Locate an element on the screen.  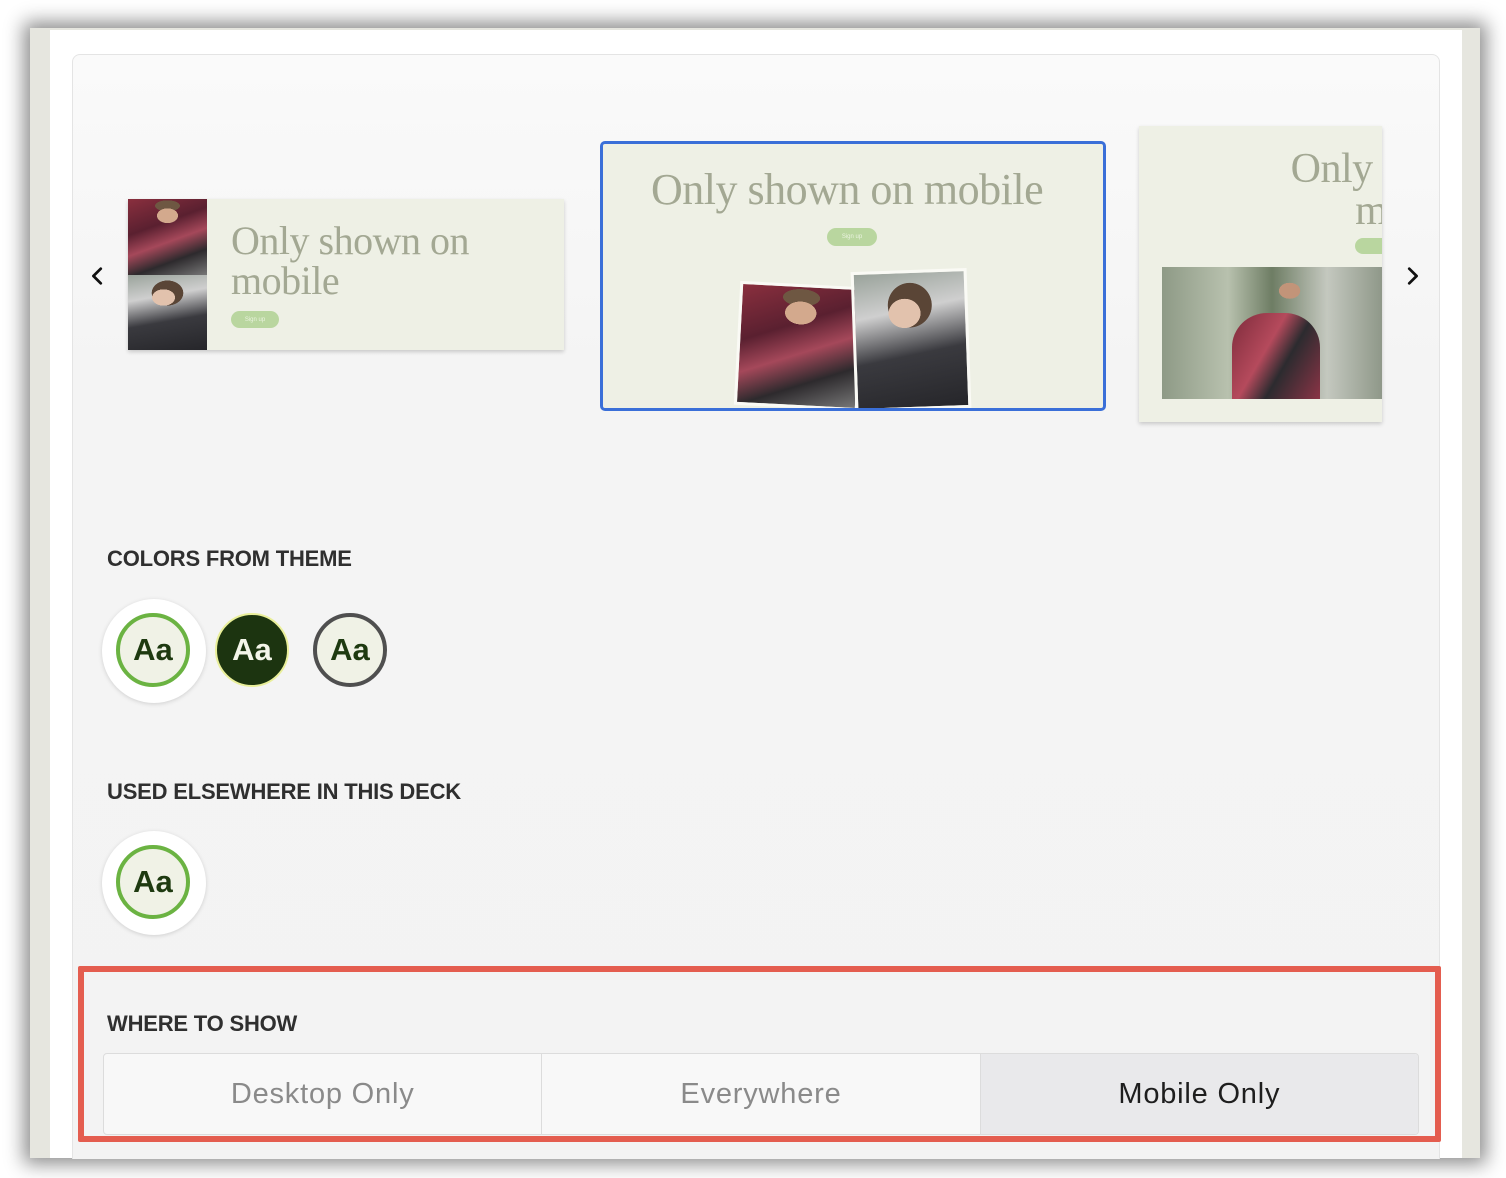
slide-thumbnail-3: Only sh mol is located at coordinates (1260, 274).